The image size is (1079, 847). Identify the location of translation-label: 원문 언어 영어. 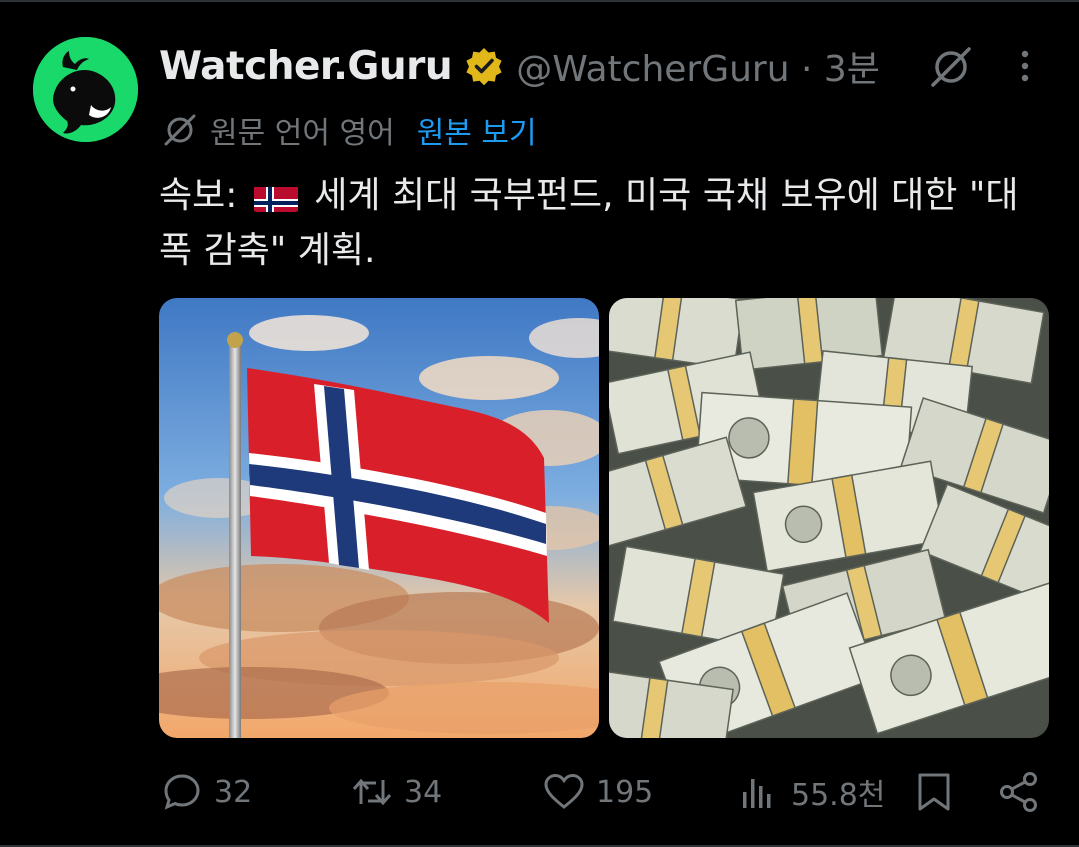
(302, 133).